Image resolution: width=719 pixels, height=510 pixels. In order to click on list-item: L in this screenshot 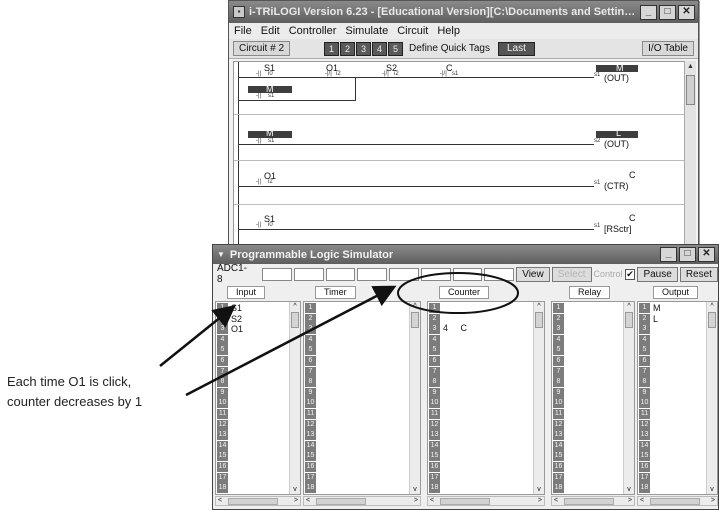, I will do `click(657, 319)`.